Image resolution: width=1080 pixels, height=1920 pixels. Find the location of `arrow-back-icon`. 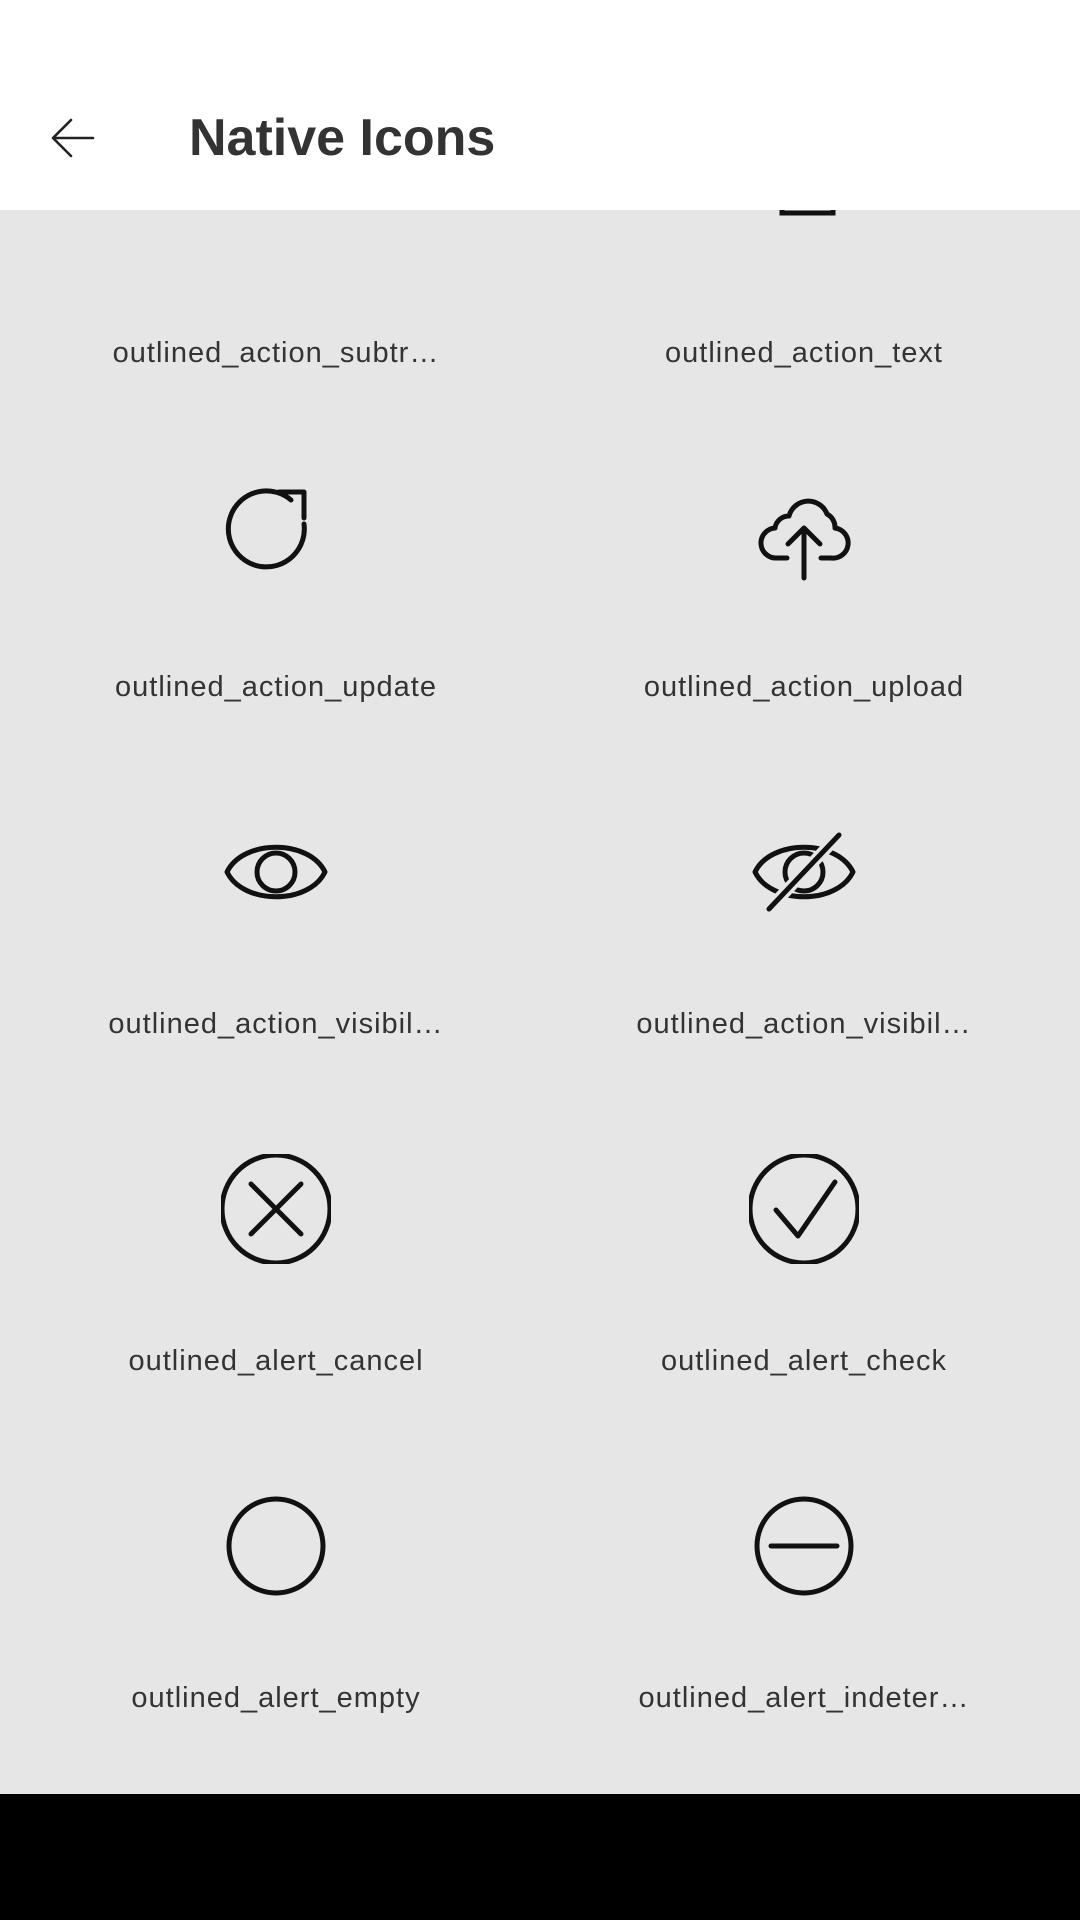

arrow-back-icon is located at coordinates (73, 138).